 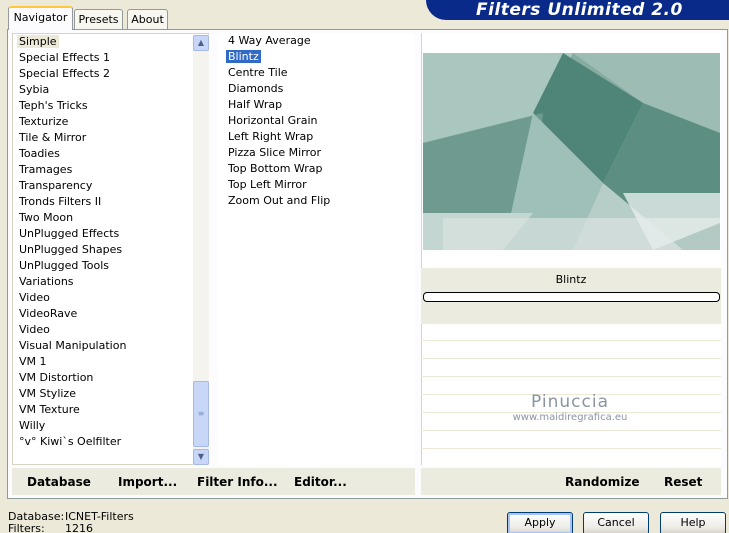 What do you see at coordinates (32, 425) in the screenshot?
I see `category-item-label: Willy` at bounding box center [32, 425].